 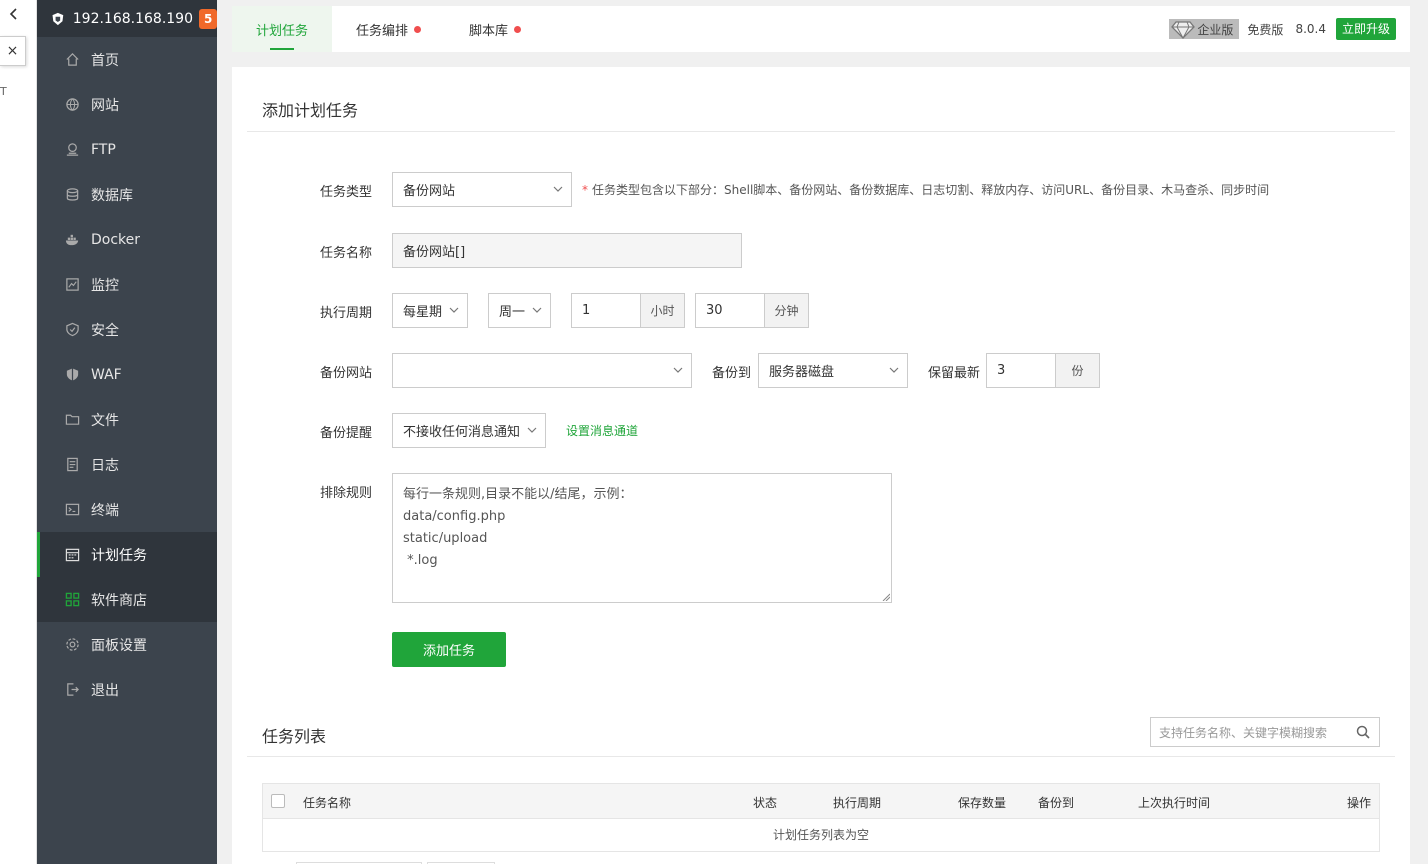 What do you see at coordinates (105, 105) in the screenshot?
I see `sidebar-item-label: 网站` at bounding box center [105, 105].